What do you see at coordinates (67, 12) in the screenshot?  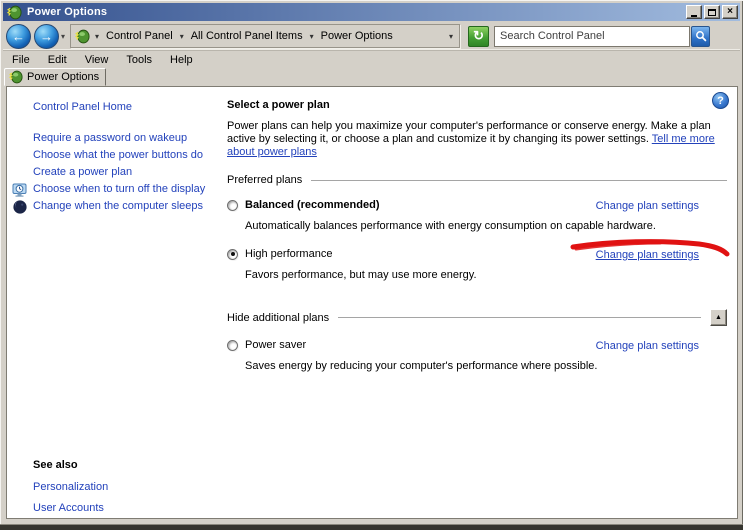 I see `window-title: Power Options` at bounding box center [67, 12].